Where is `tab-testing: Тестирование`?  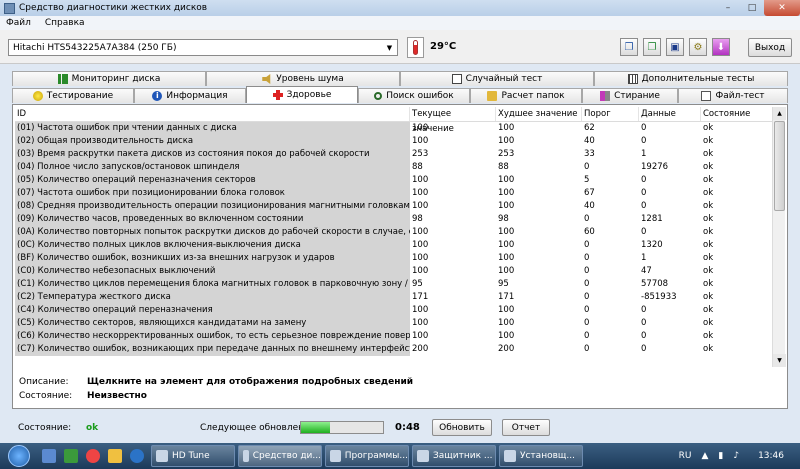 tab-testing: Тестирование is located at coordinates (73, 95).